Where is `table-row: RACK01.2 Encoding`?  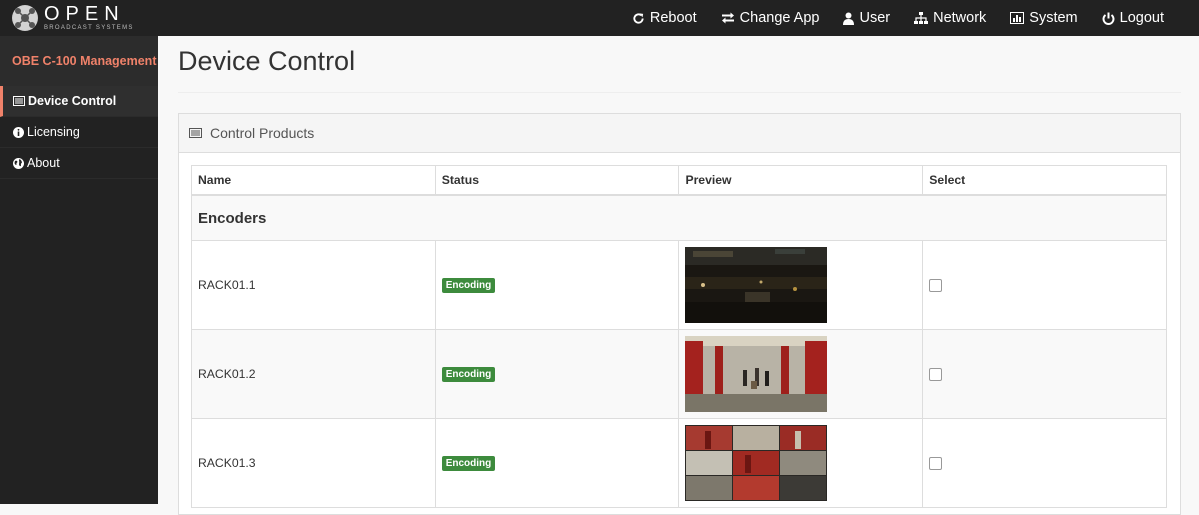 table-row: RACK01.2 Encoding is located at coordinates (679, 374).